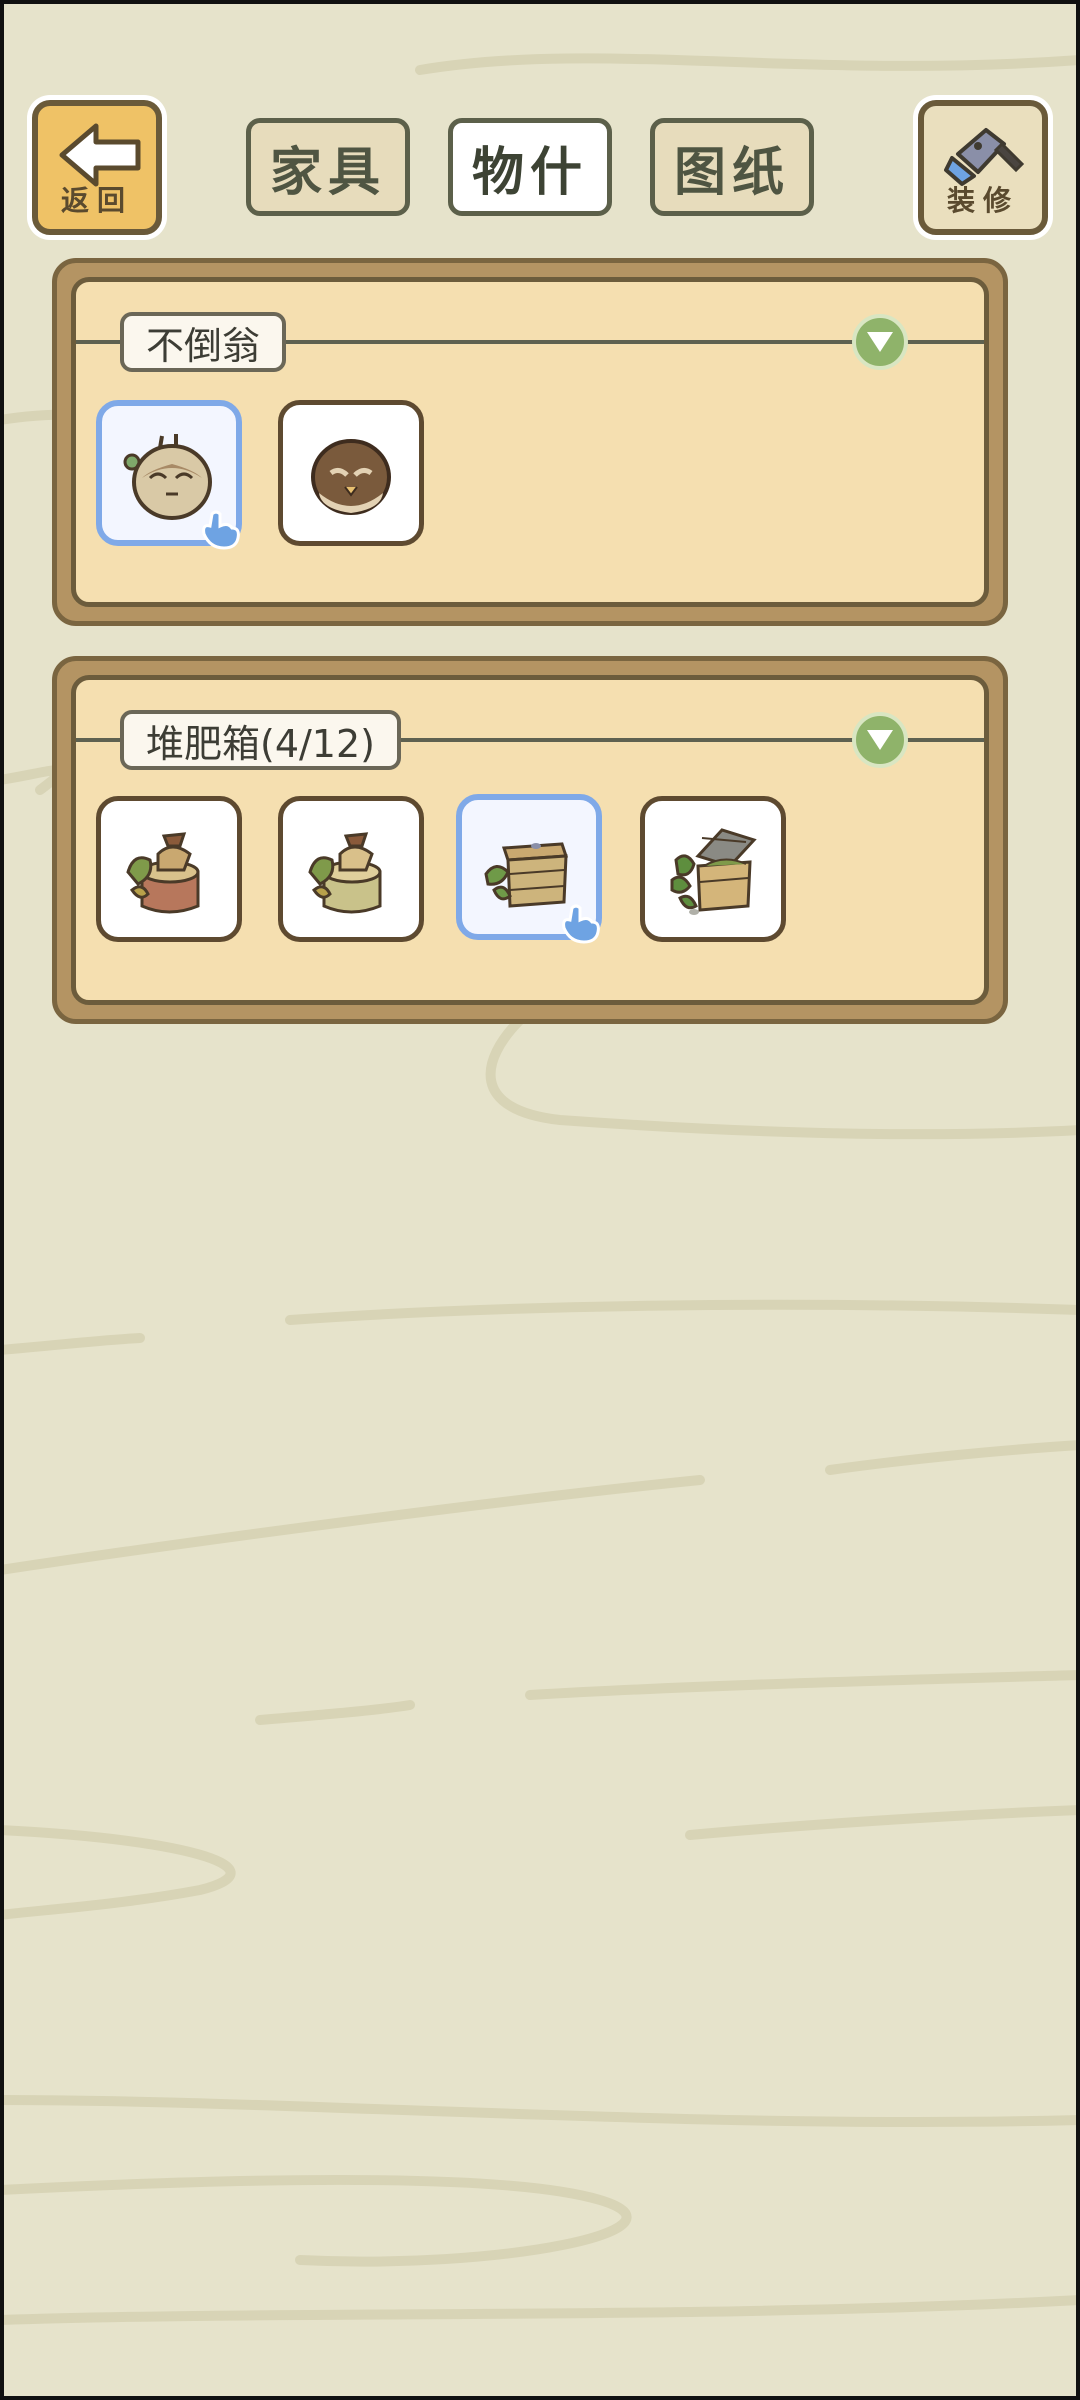 This screenshot has height=2400, width=1080. Describe the element at coordinates (260, 740) in the screenshot. I see `panel-title: 堆肥箱(4/12)` at that location.